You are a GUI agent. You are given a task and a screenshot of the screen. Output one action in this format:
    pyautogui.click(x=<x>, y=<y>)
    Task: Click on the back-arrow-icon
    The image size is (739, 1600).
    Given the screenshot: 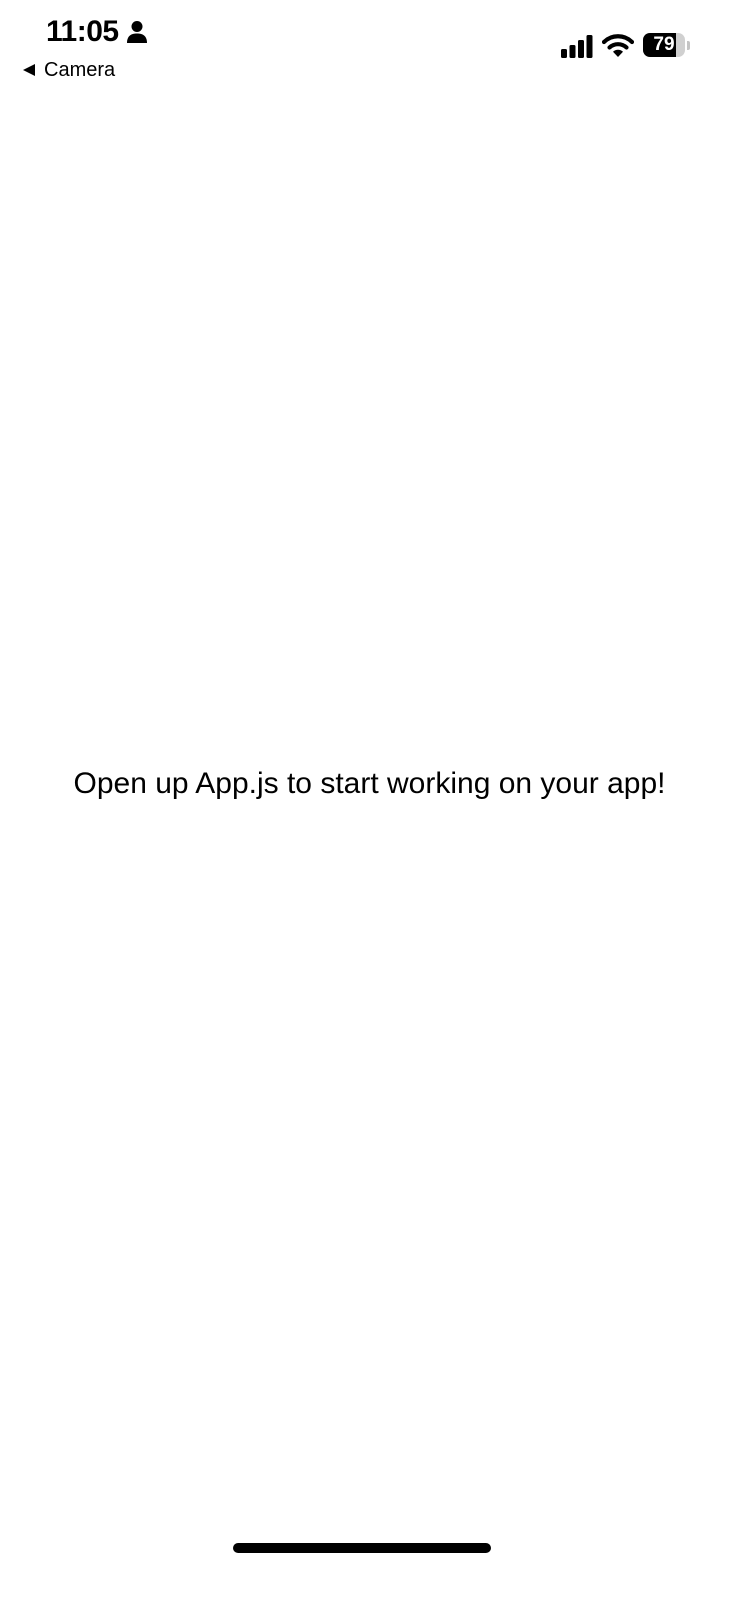 What is the action you would take?
    pyautogui.click(x=29, y=70)
    